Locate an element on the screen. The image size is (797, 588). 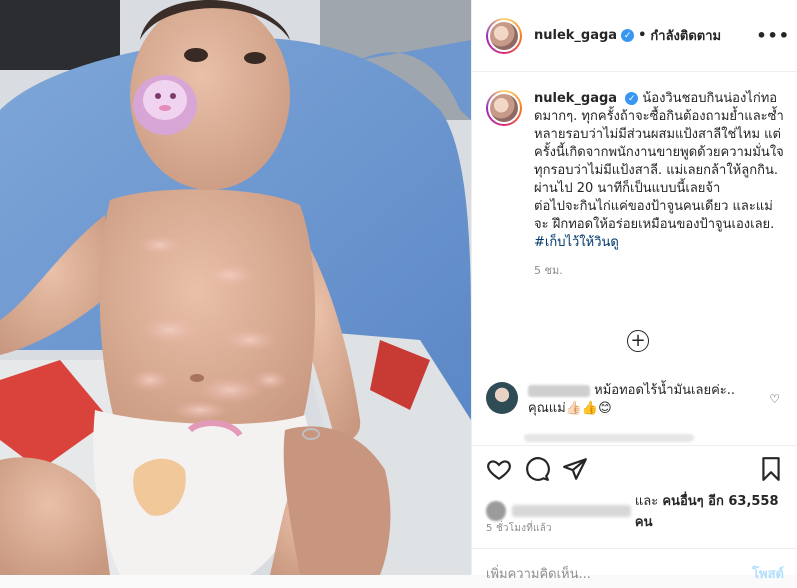
commenter-avatar is located at coordinates (502, 398).